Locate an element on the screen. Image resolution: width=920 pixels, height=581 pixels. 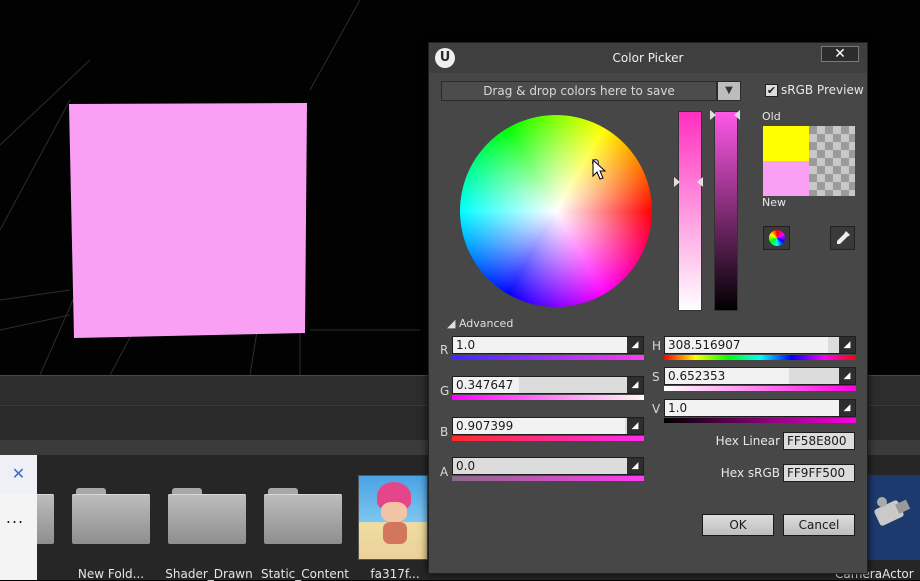
red-level-fill is located at coordinates (548, 345).